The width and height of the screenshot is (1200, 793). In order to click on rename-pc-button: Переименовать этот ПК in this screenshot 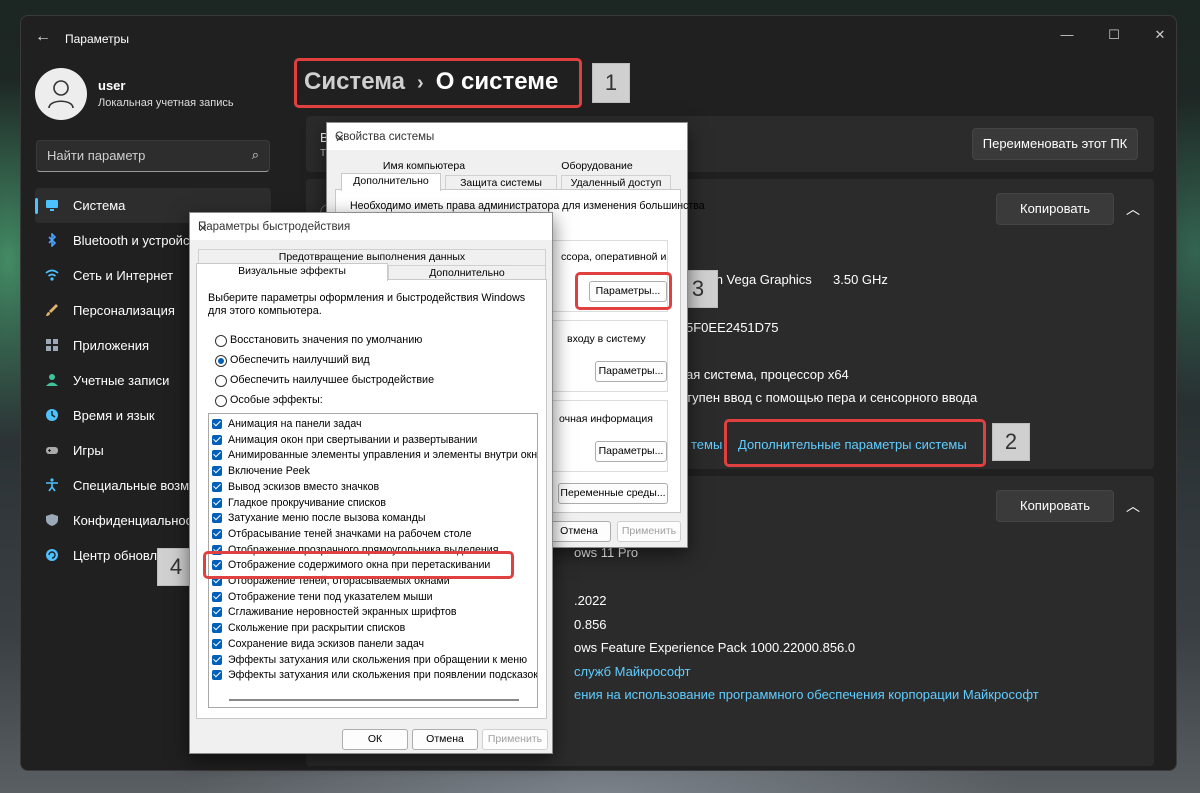, I will do `click(1055, 144)`.